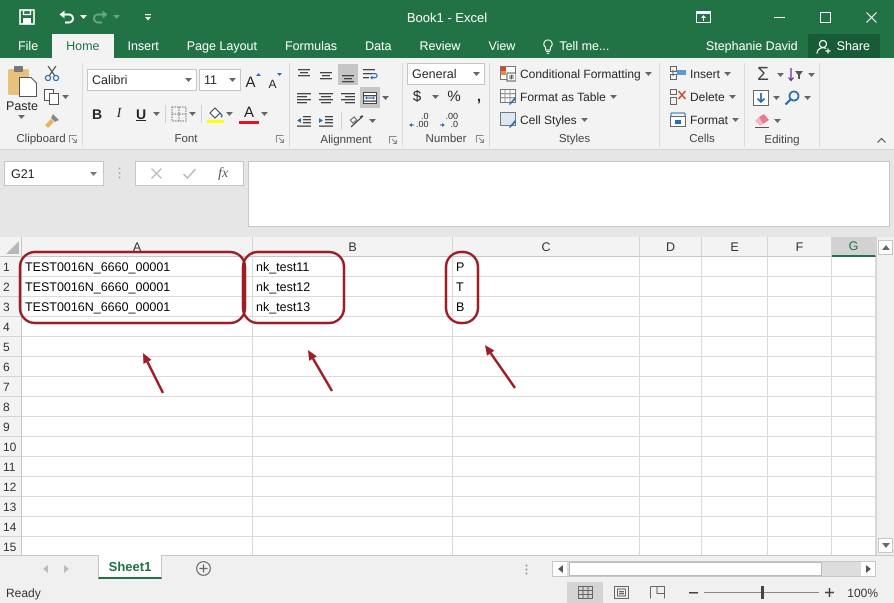 The height and width of the screenshot is (603, 894). Describe the element at coordinates (800, 247) in the screenshot. I see `column-header: F` at that location.